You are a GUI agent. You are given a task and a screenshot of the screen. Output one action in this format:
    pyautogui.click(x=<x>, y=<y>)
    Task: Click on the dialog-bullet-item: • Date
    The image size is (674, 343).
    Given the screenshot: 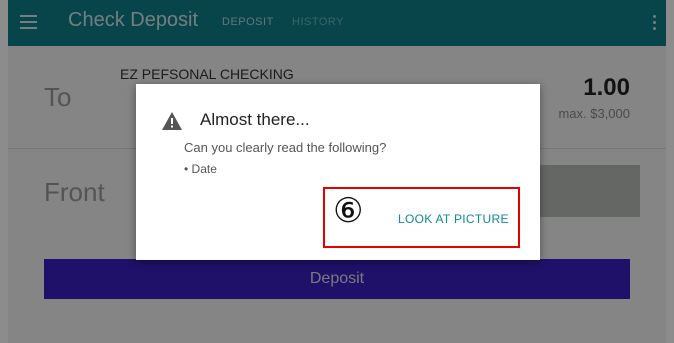 What is the action you would take?
    pyautogui.click(x=200, y=169)
    